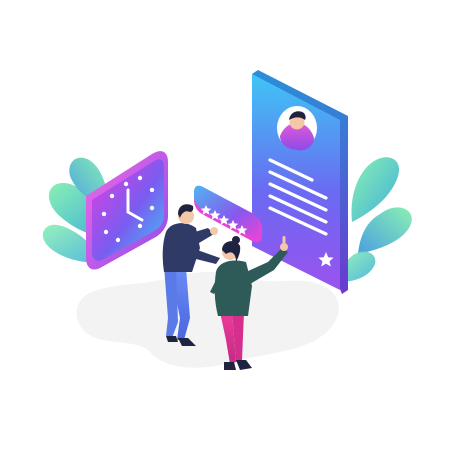 Image resolution: width=450 pixels, height=450 pixels. What do you see at coordinates (376, 219) in the screenshot?
I see `leaf-icon` at bounding box center [376, 219].